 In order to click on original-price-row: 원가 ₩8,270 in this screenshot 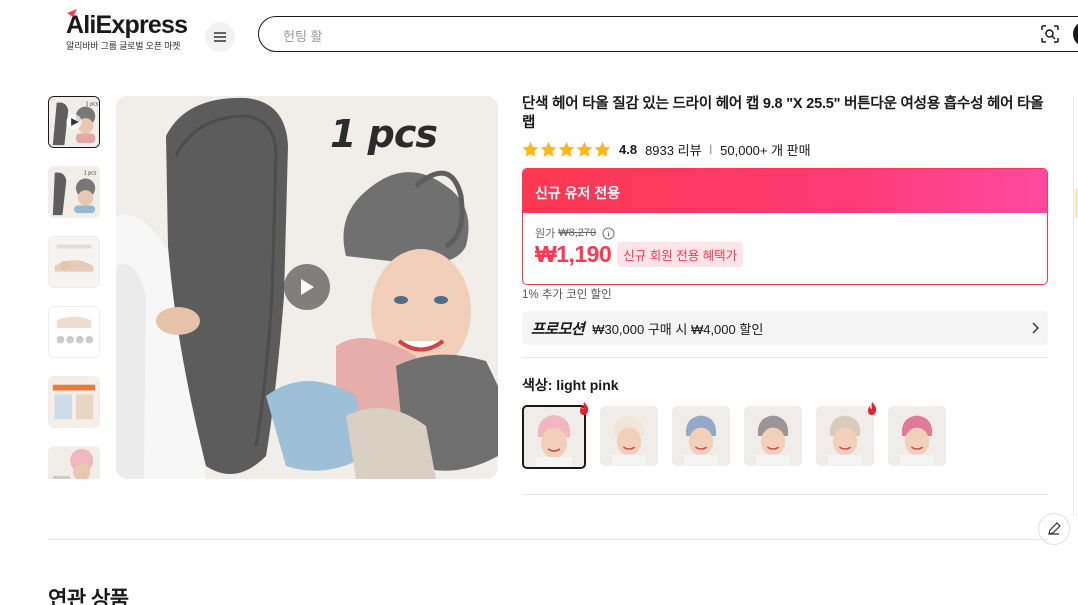, I will do `click(575, 233)`.